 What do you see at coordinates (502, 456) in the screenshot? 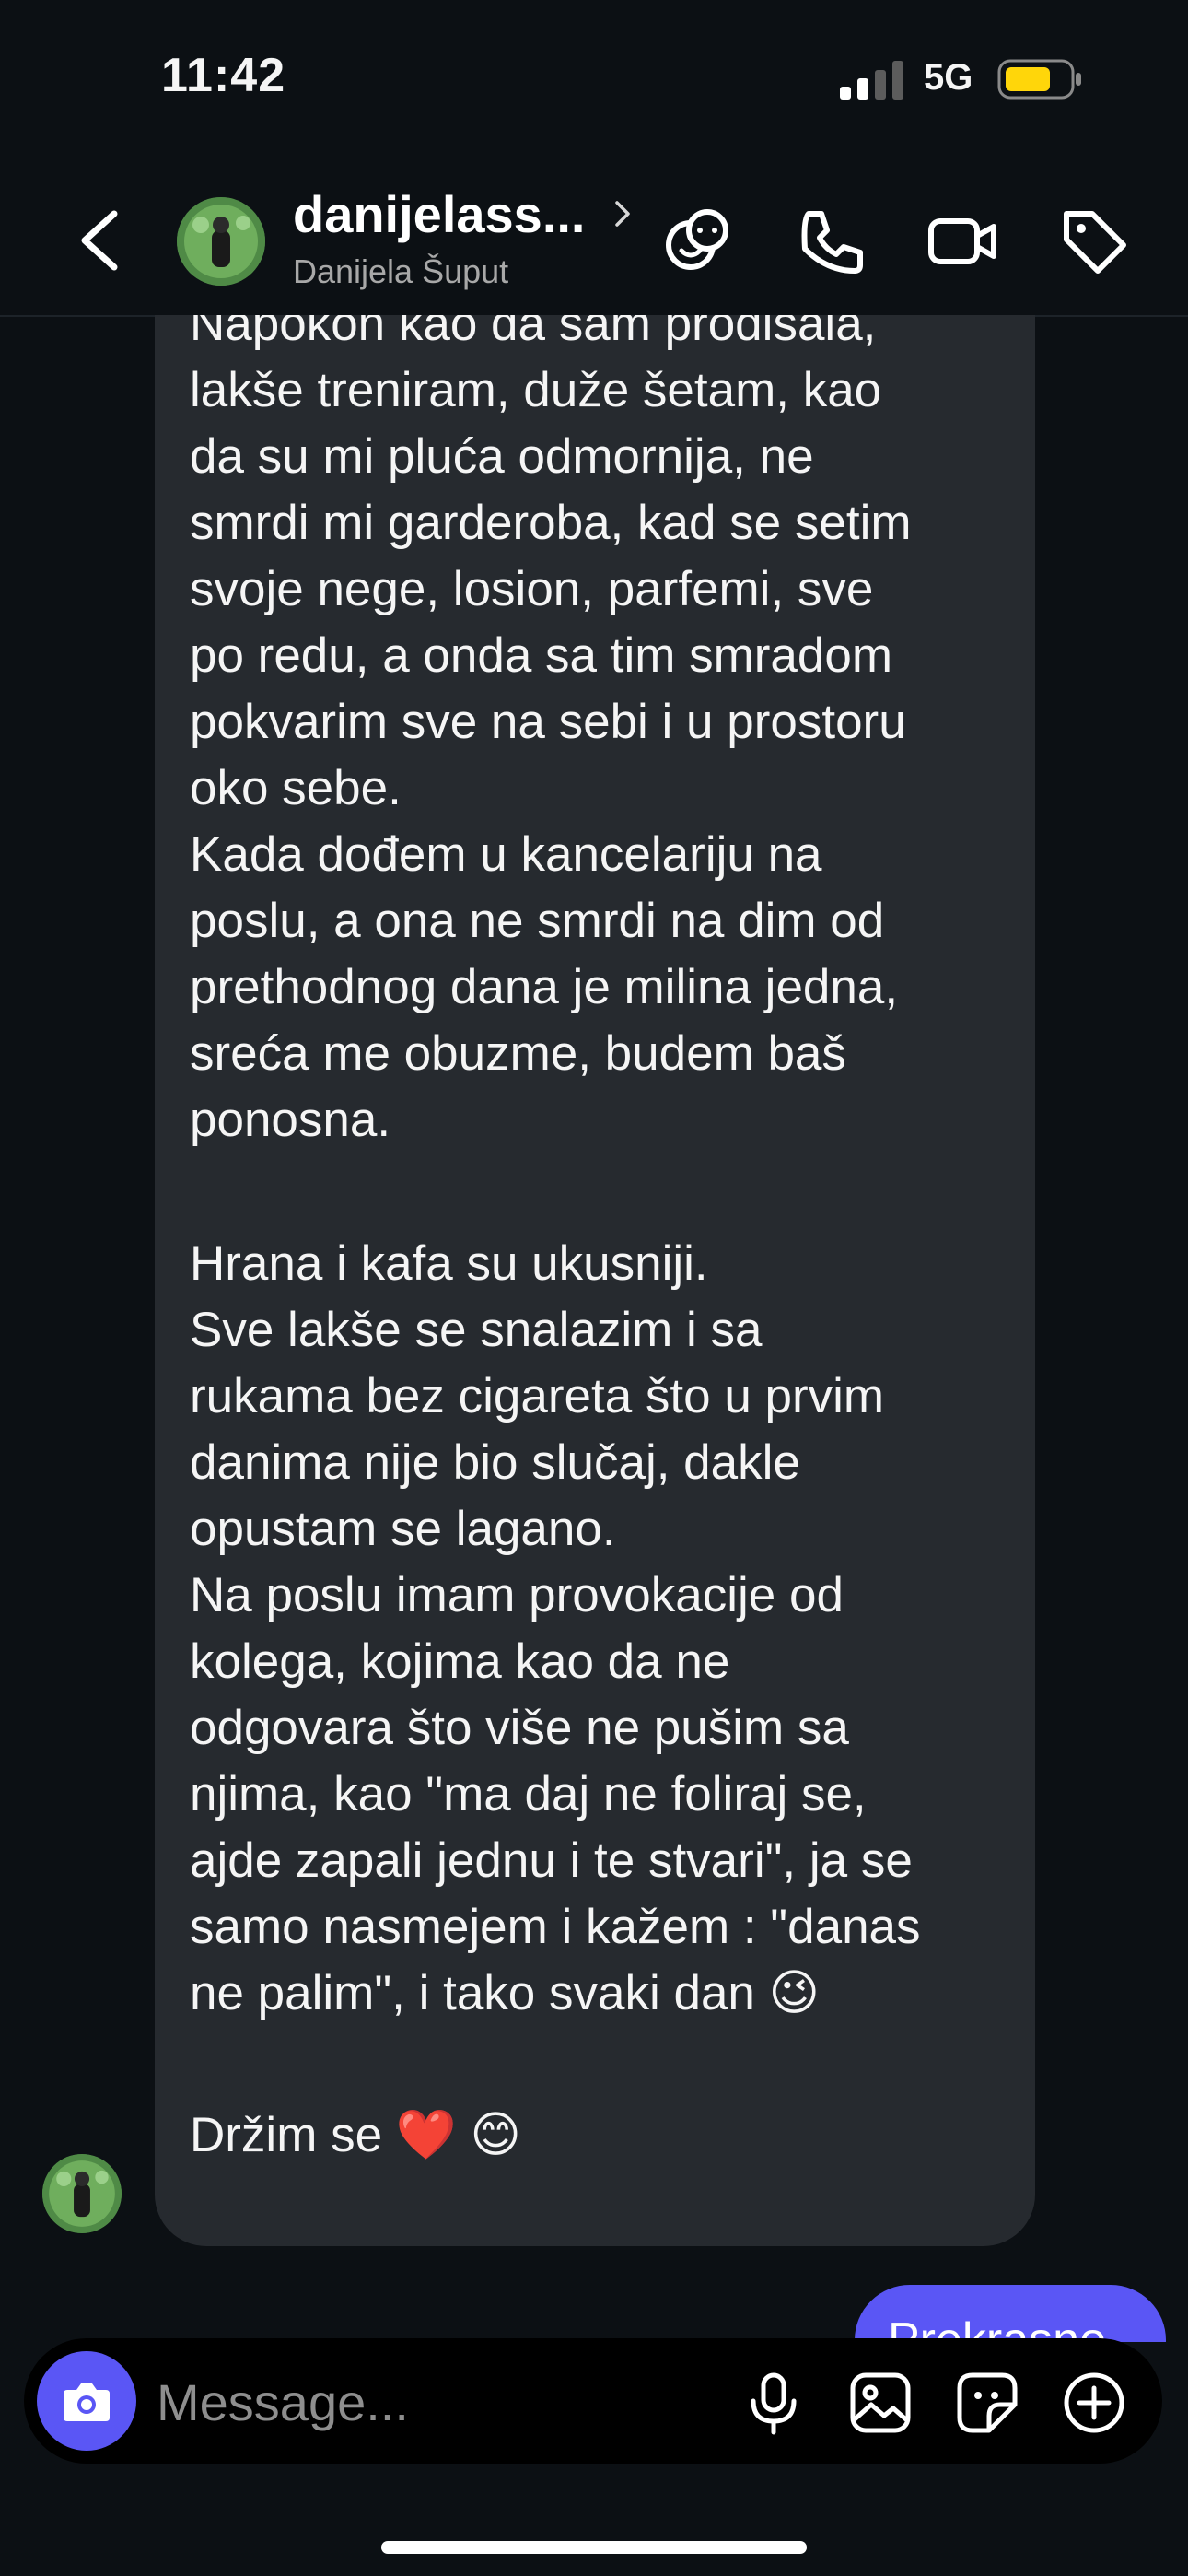
I see `message-line: da su mi pluća odmornija, ne` at bounding box center [502, 456].